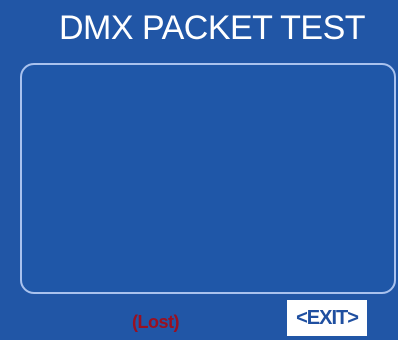 This screenshot has width=398, height=340. I want to click on exit-button-label: <EXIT>, so click(327, 318).